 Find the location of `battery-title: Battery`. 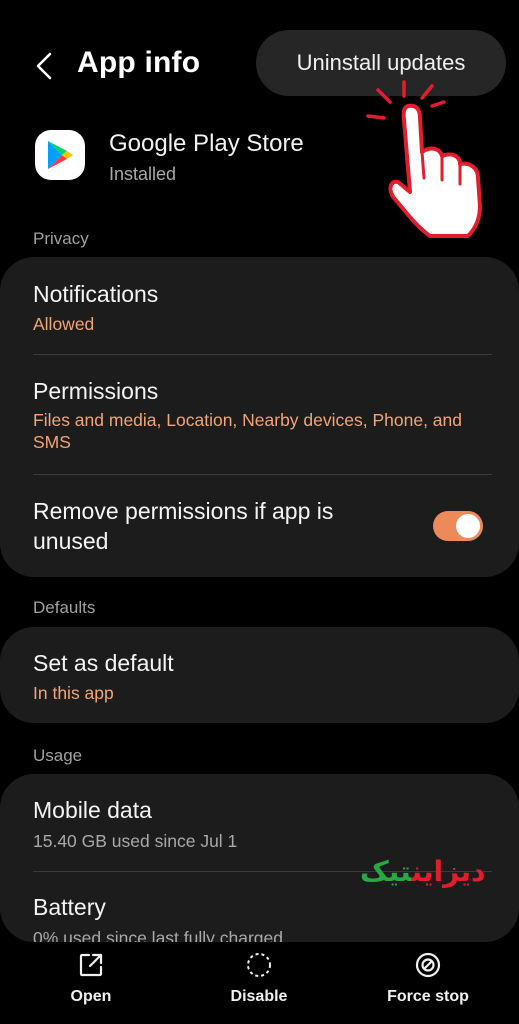

battery-title: Battery is located at coordinates (69, 907).